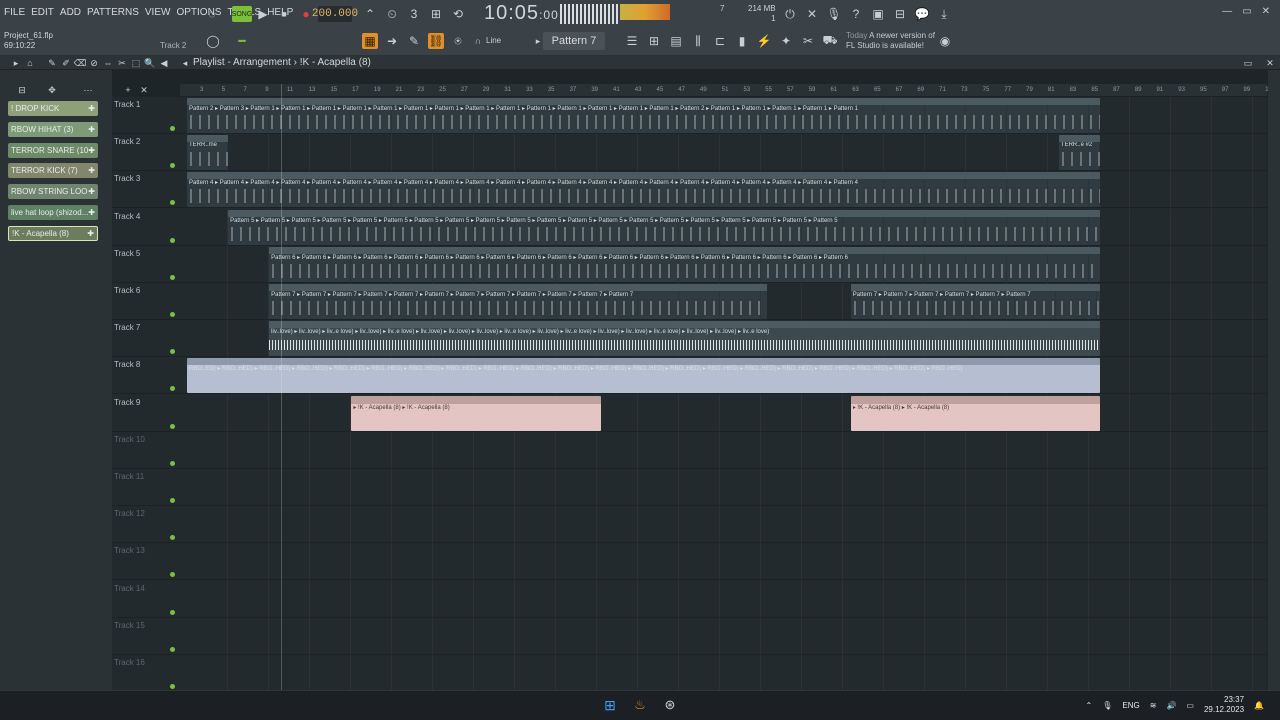  I want to click on track-name: Track 4, so click(127, 216).